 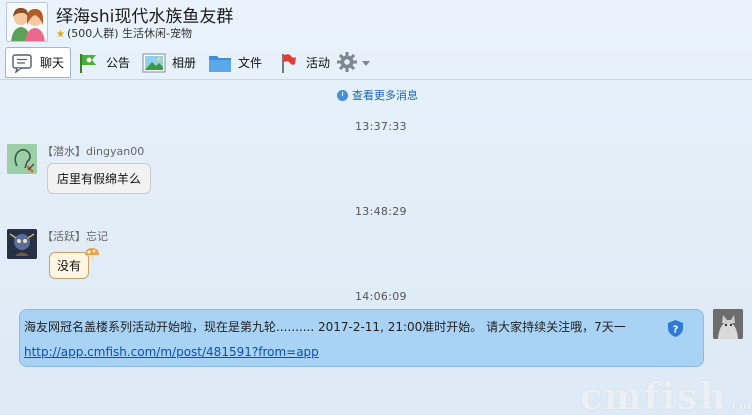 I want to click on tab-announcement: 公告, so click(x=103, y=62).